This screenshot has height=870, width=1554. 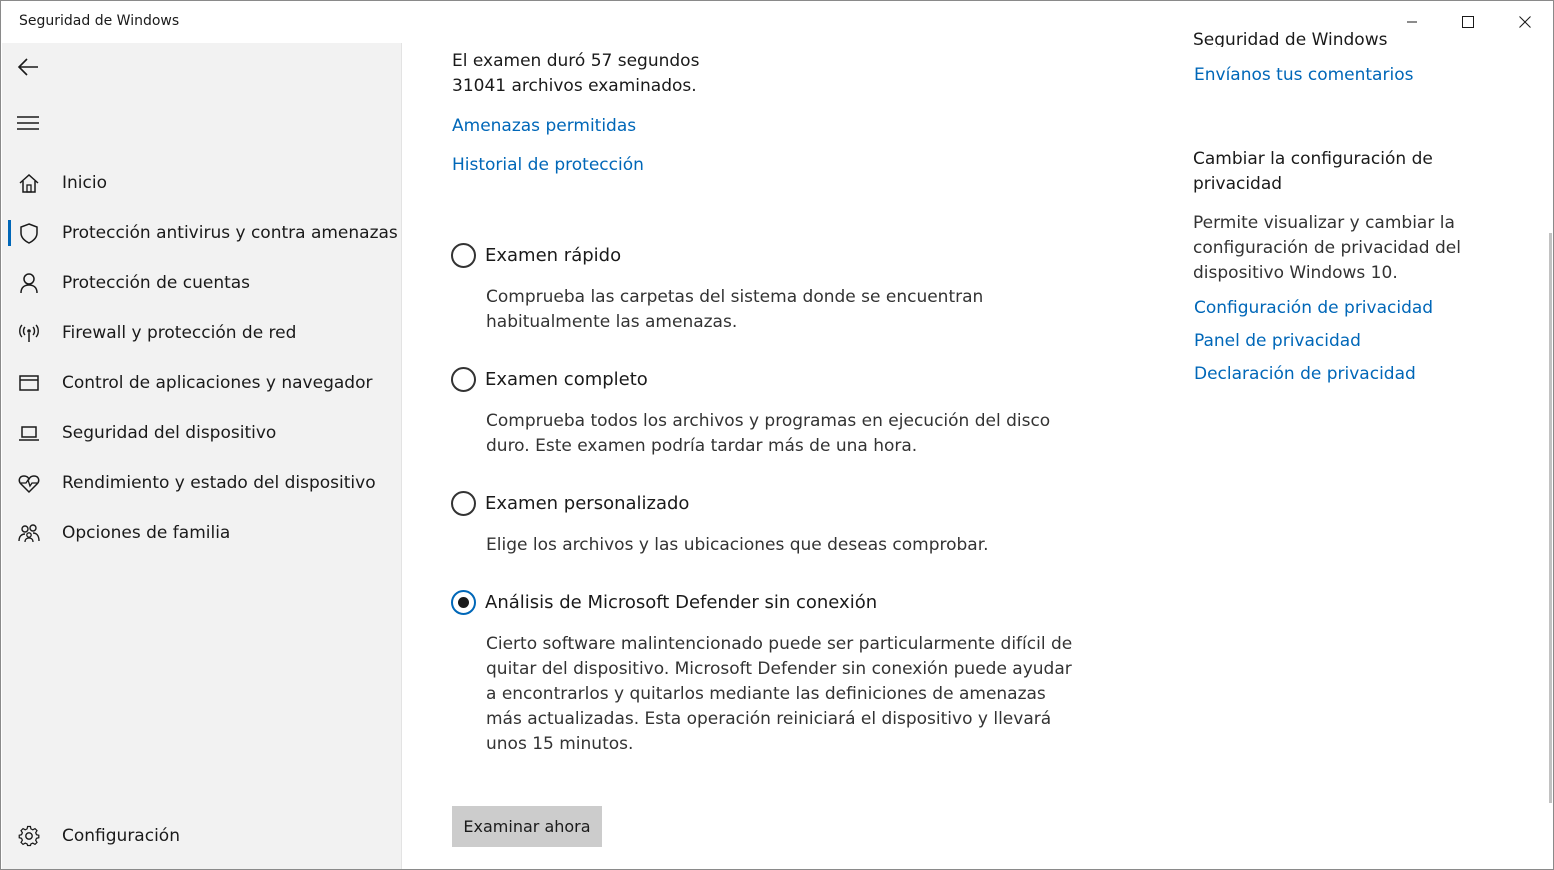 I want to click on browser-window-icon, so click(x=29, y=383).